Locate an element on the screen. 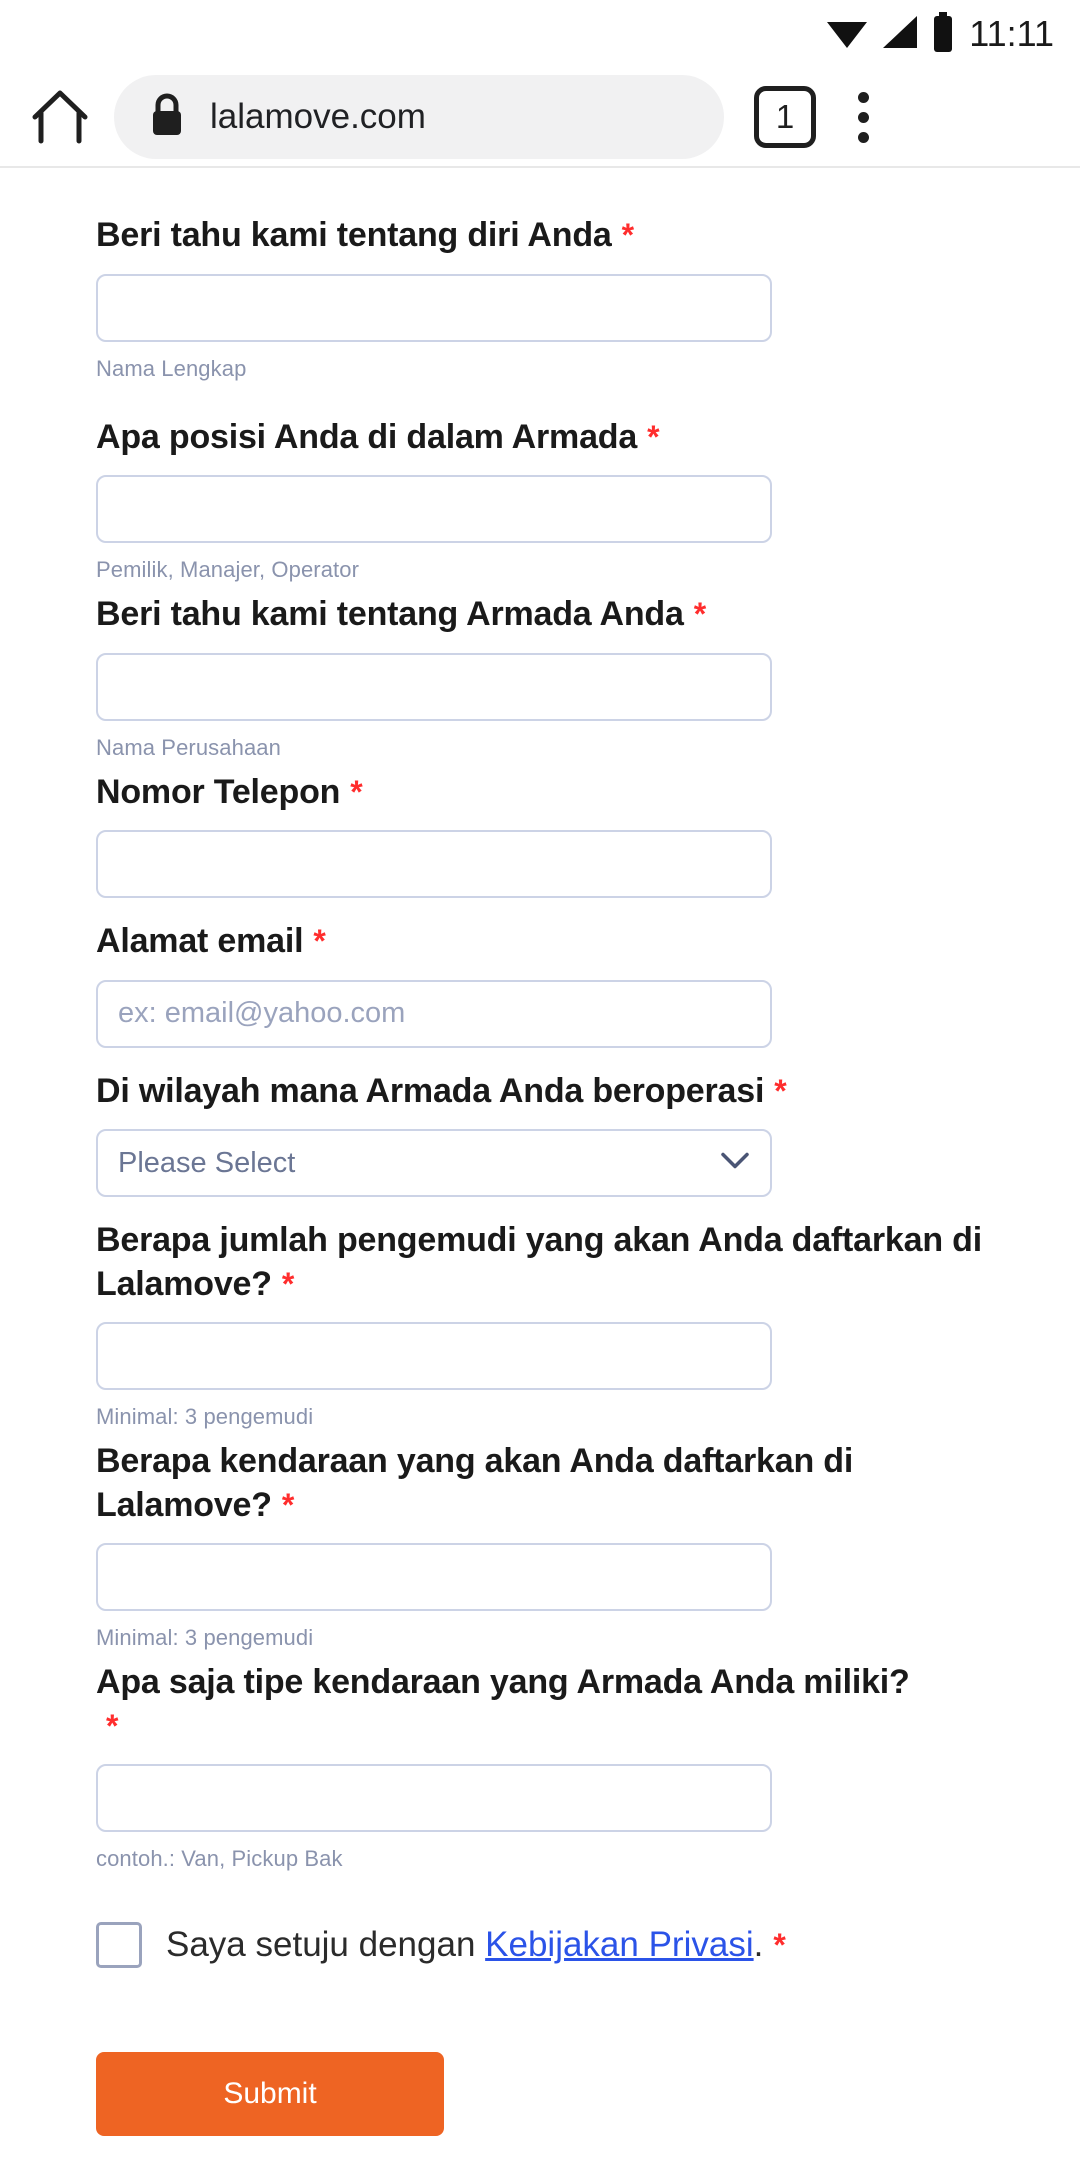 Image resolution: width=1080 pixels, height=2160 pixels. url-text: lalamove.com is located at coordinates (318, 116).